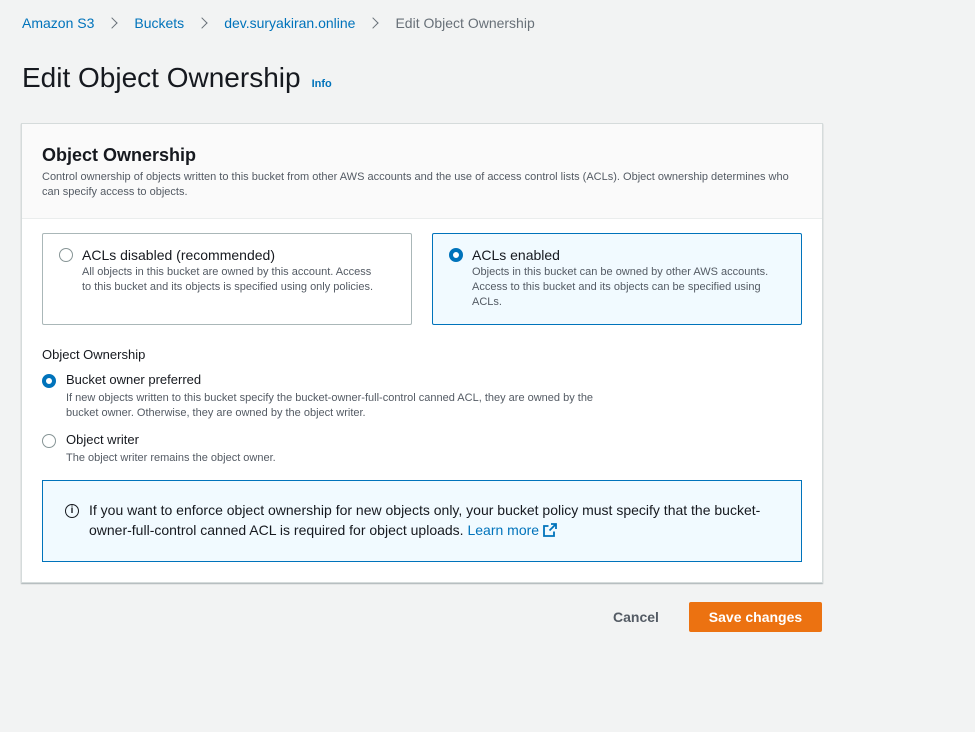 Image resolution: width=975 pixels, height=732 pixels. What do you see at coordinates (159, 23) in the screenshot?
I see `breadcrumb-buckets: Buckets` at bounding box center [159, 23].